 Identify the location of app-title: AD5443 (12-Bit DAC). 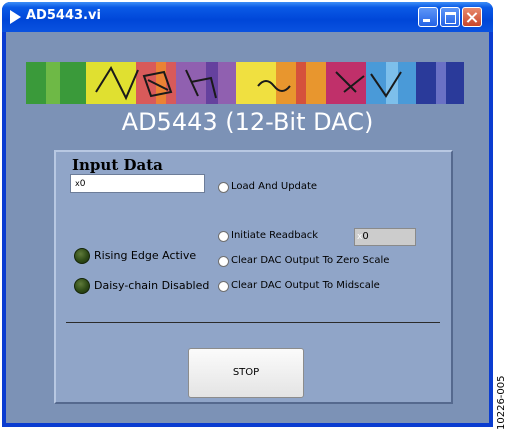
(247, 122).